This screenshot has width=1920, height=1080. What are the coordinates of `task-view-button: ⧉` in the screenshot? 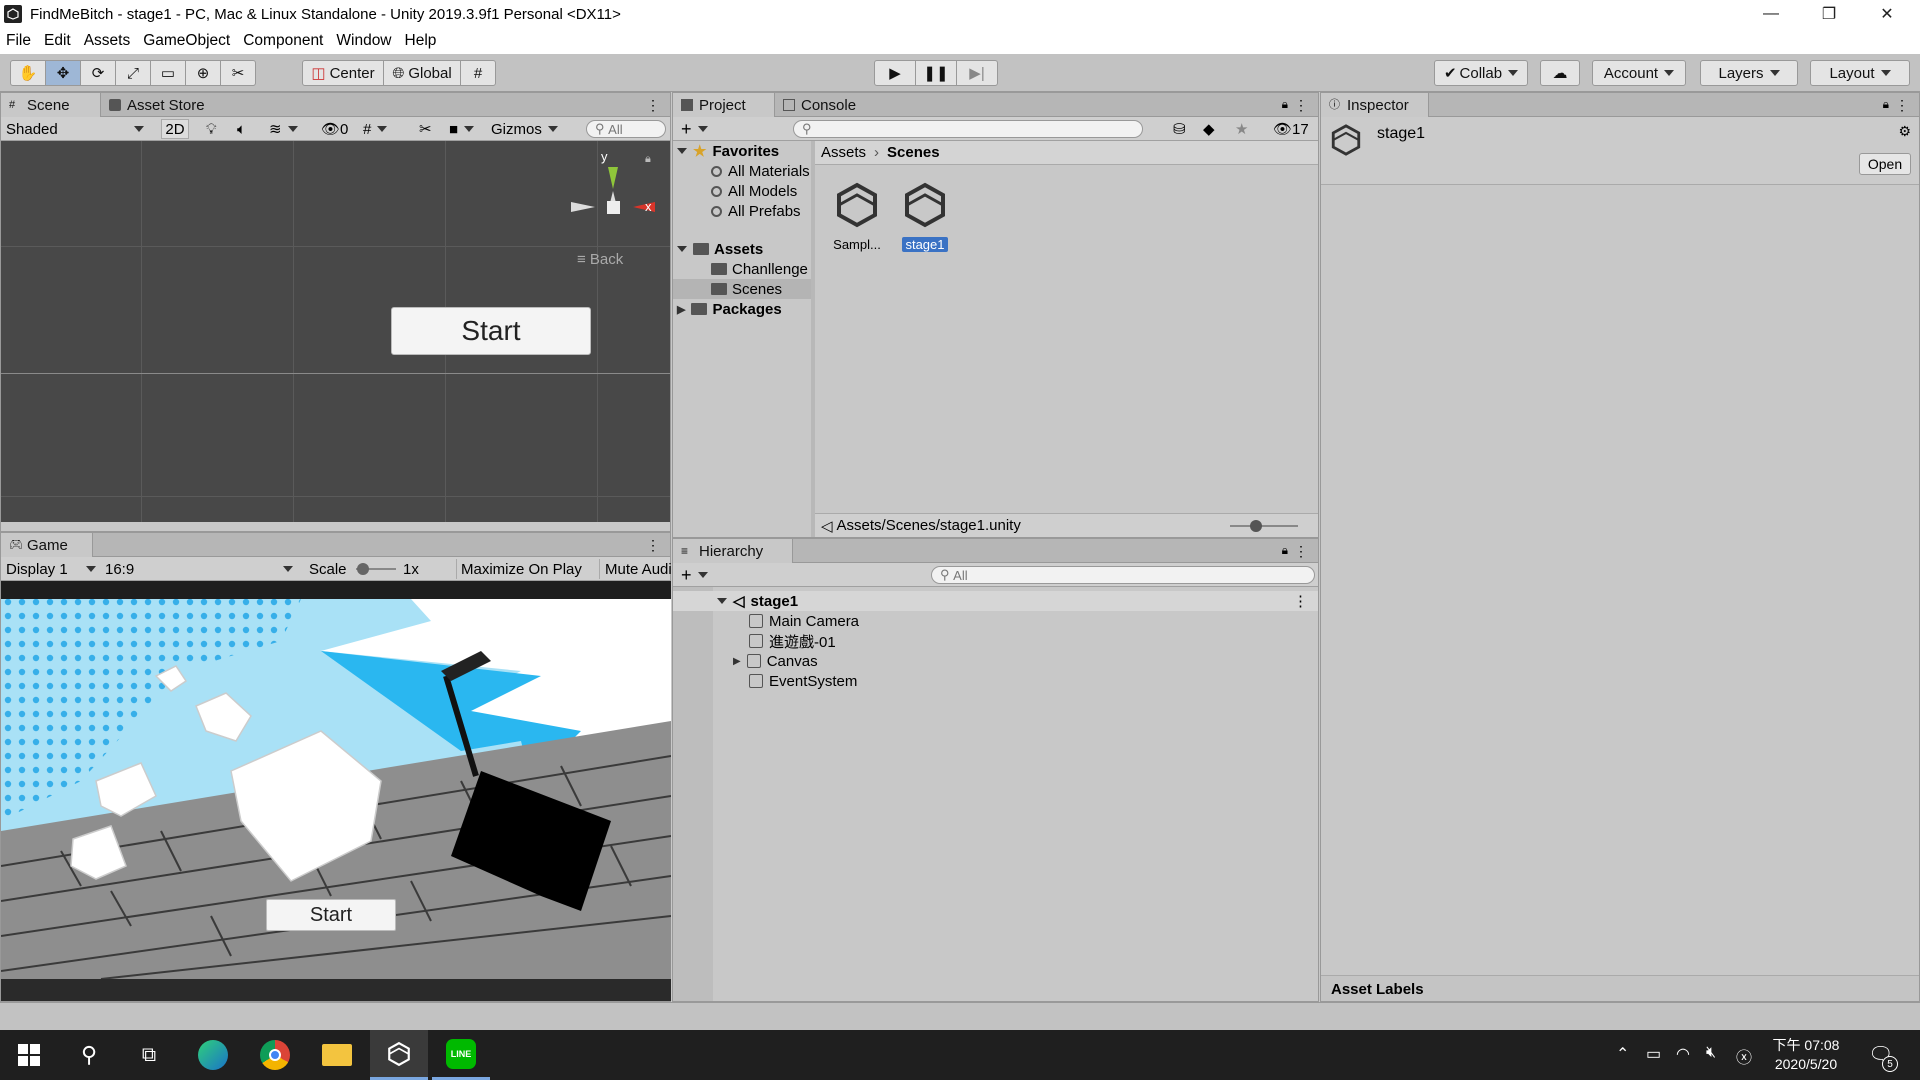 It's located at (149, 1055).